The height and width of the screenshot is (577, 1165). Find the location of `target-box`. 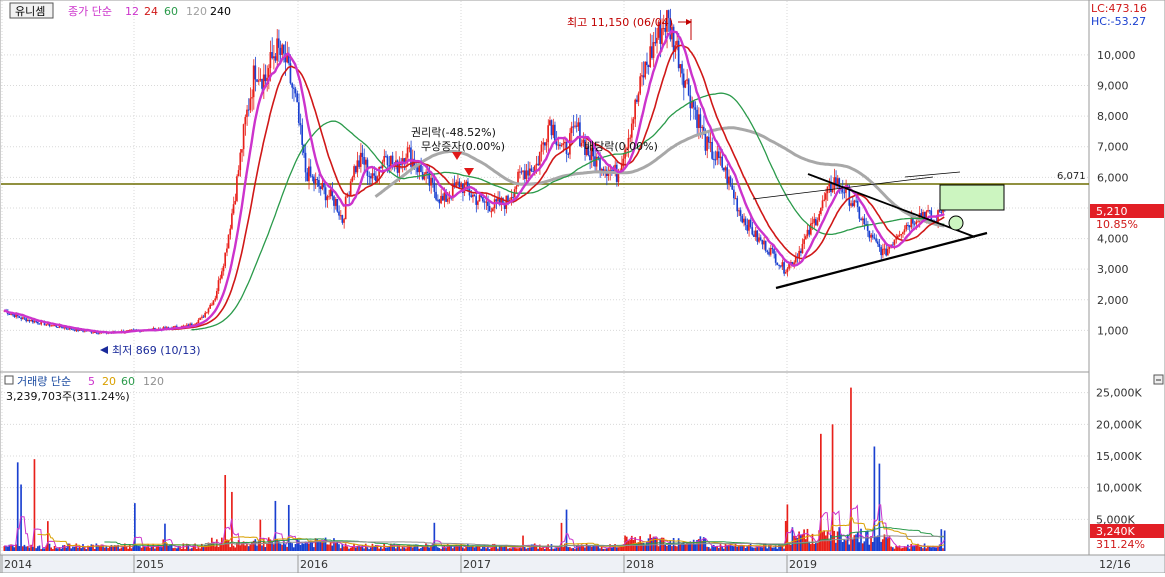

target-box is located at coordinates (972, 197).